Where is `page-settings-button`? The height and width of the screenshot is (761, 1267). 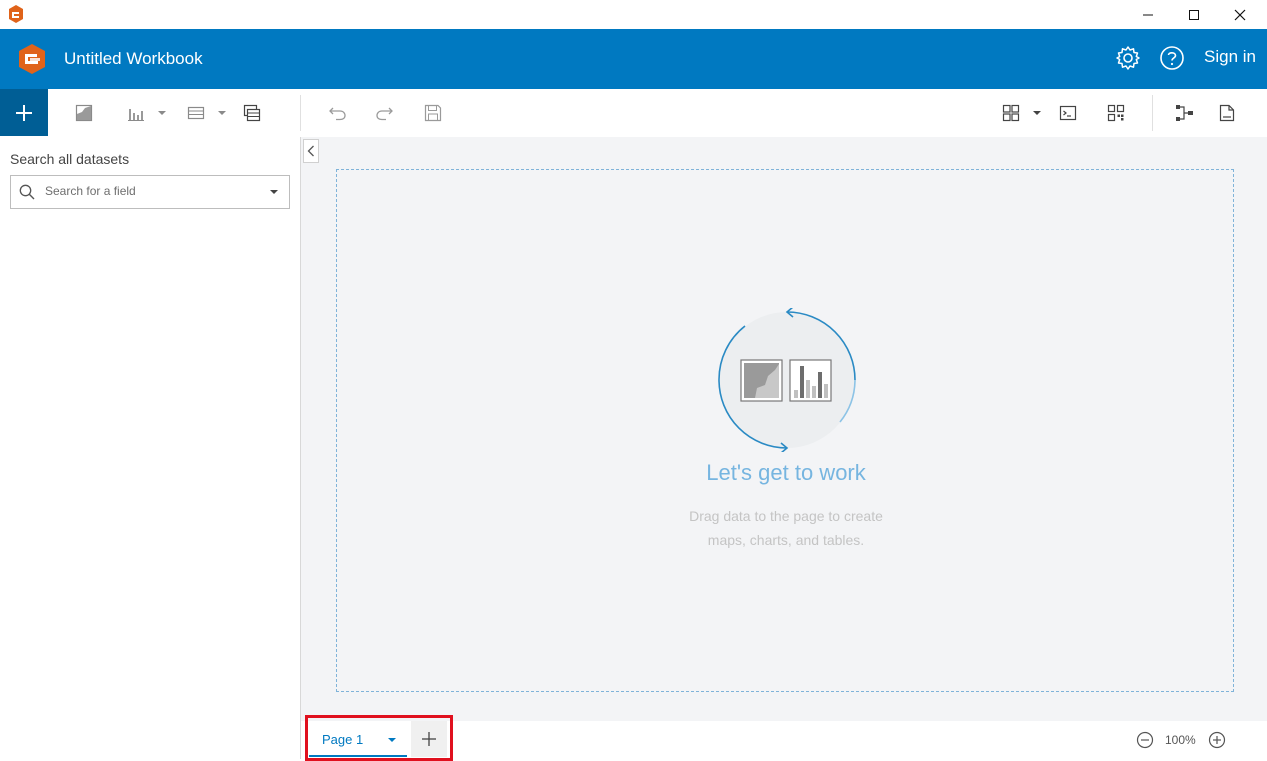 page-settings-button is located at coordinates (1227, 113).